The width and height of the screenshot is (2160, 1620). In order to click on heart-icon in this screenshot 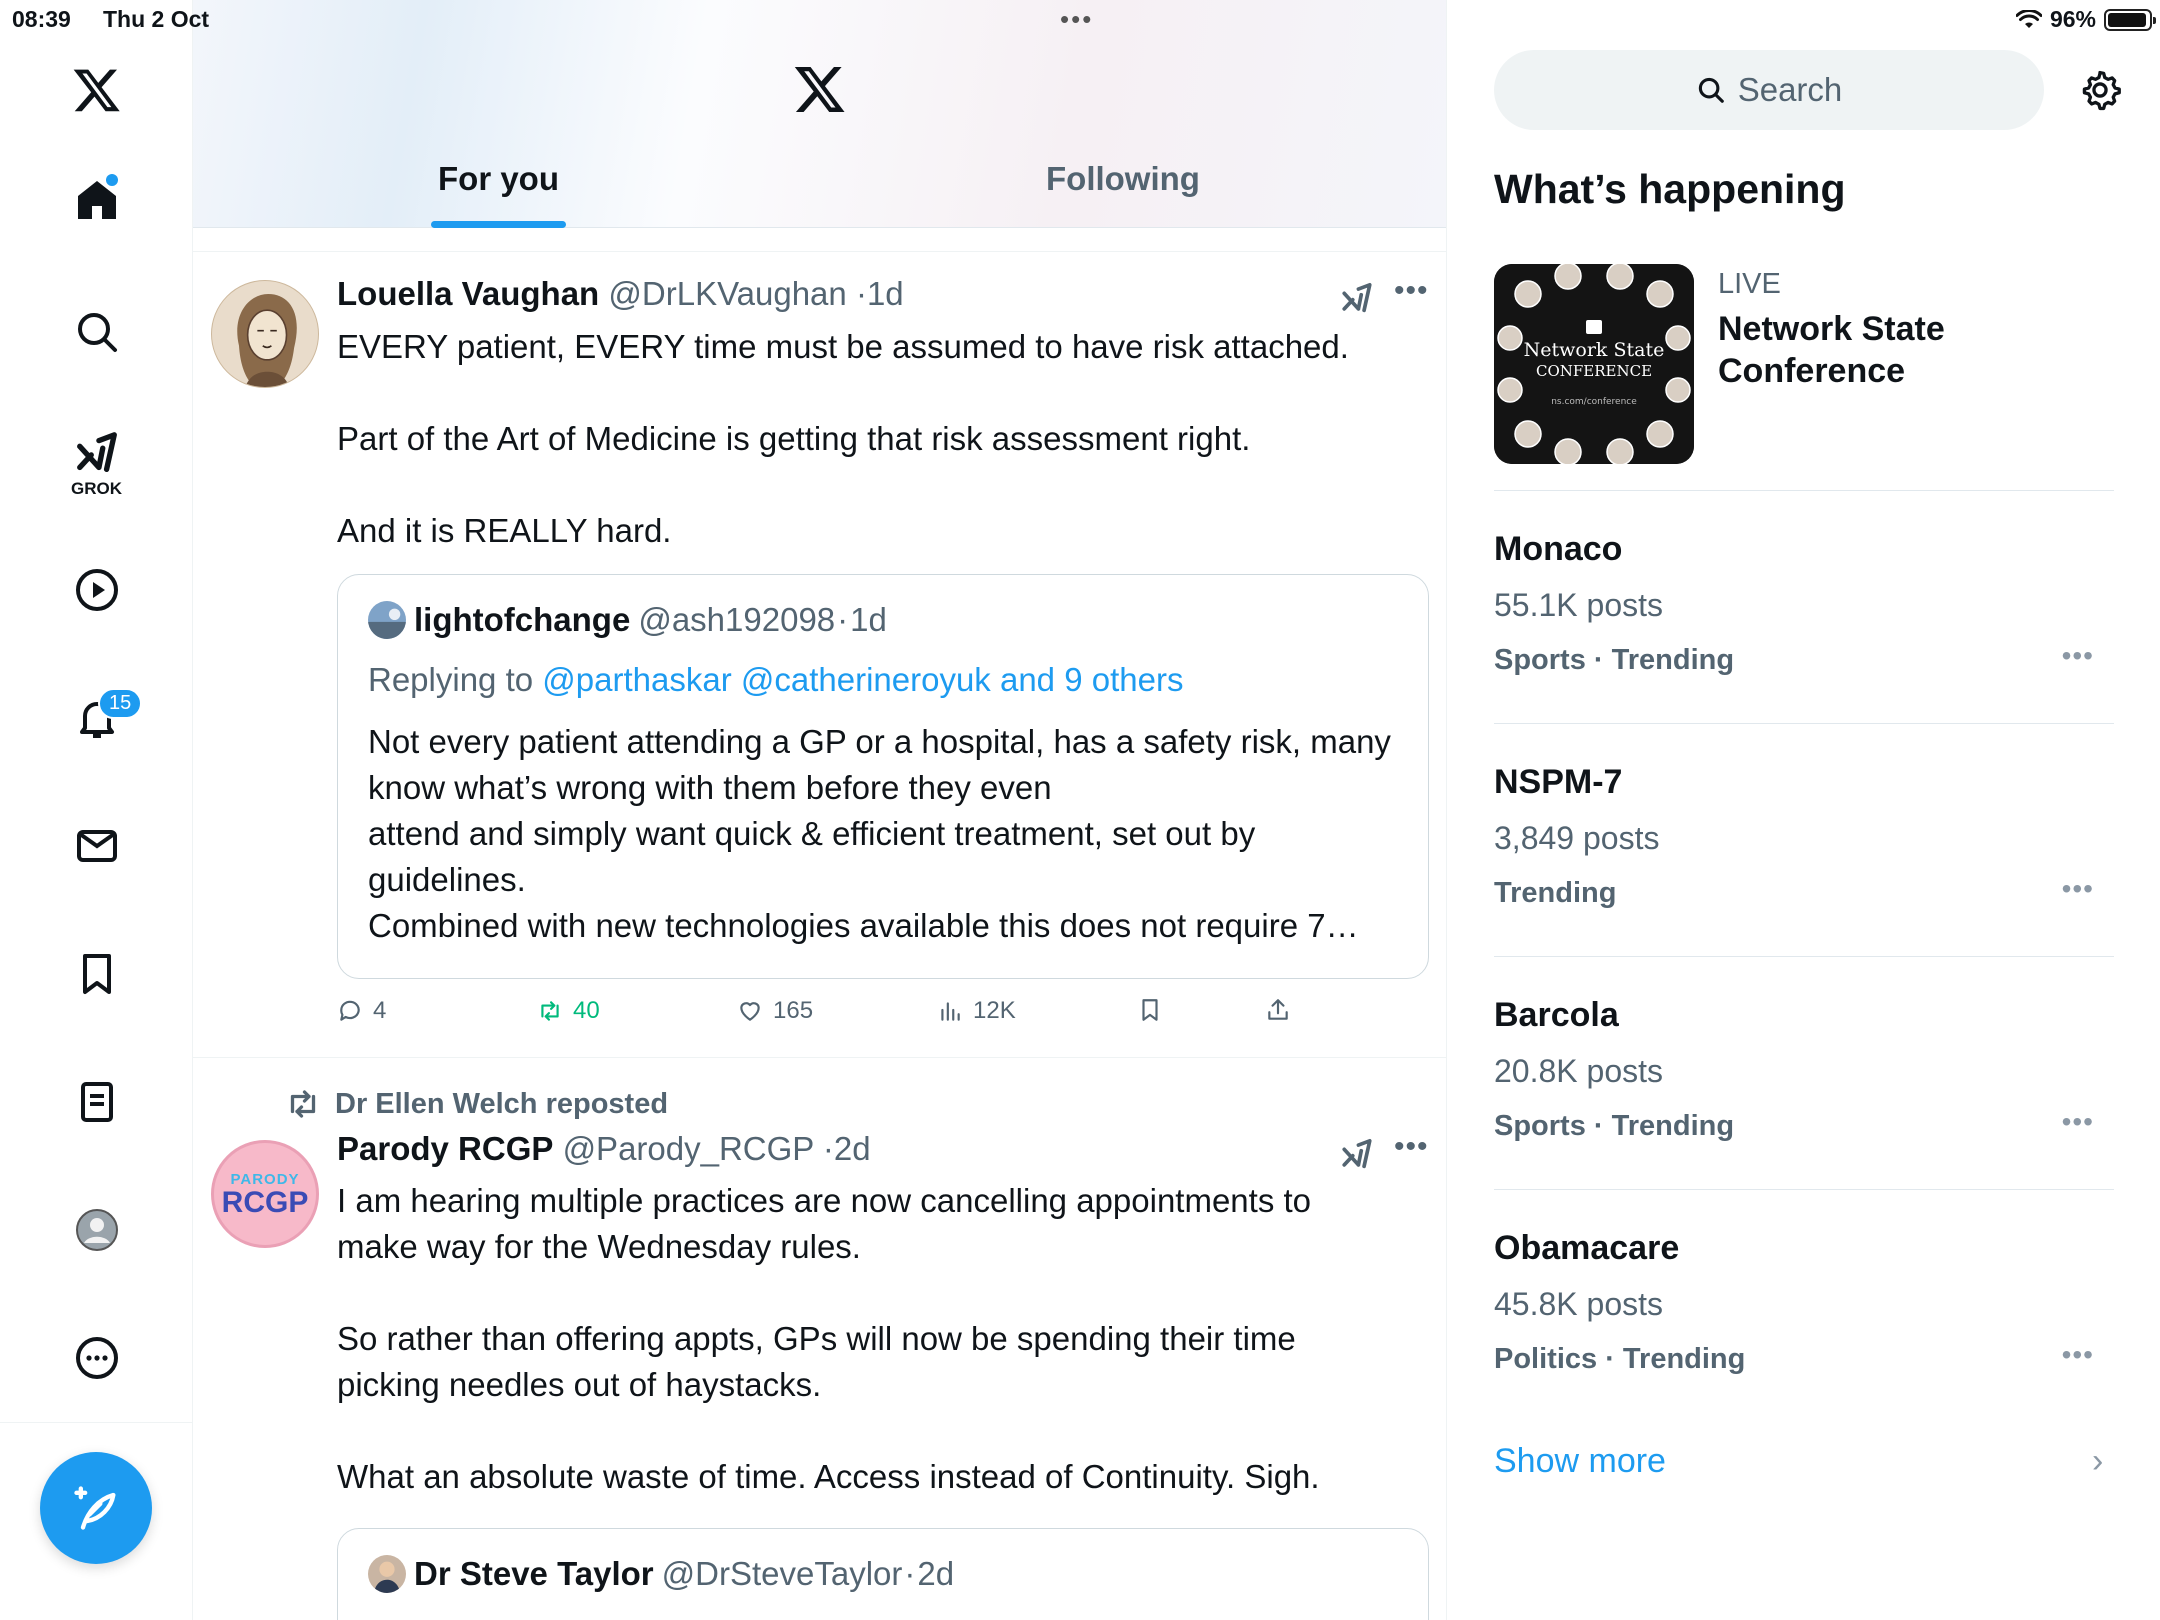, I will do `click(750, 1011)`.